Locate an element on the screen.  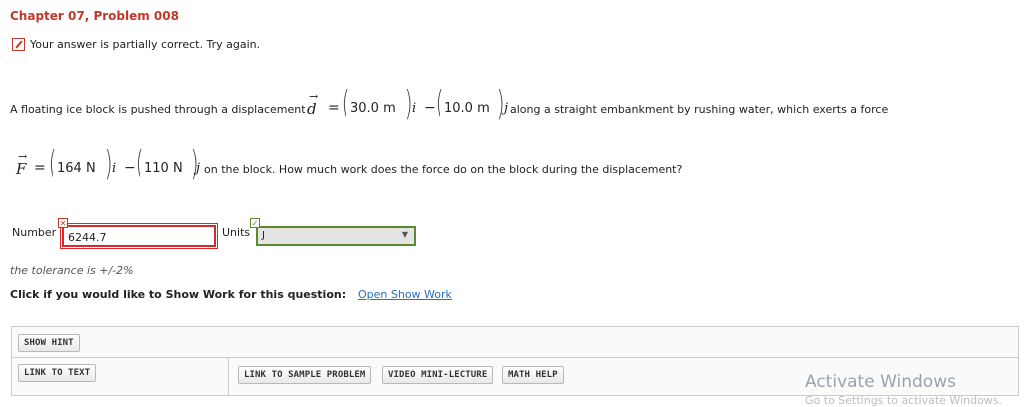
displacement-vector-symbol: → d is located at coordinates (313, 104).